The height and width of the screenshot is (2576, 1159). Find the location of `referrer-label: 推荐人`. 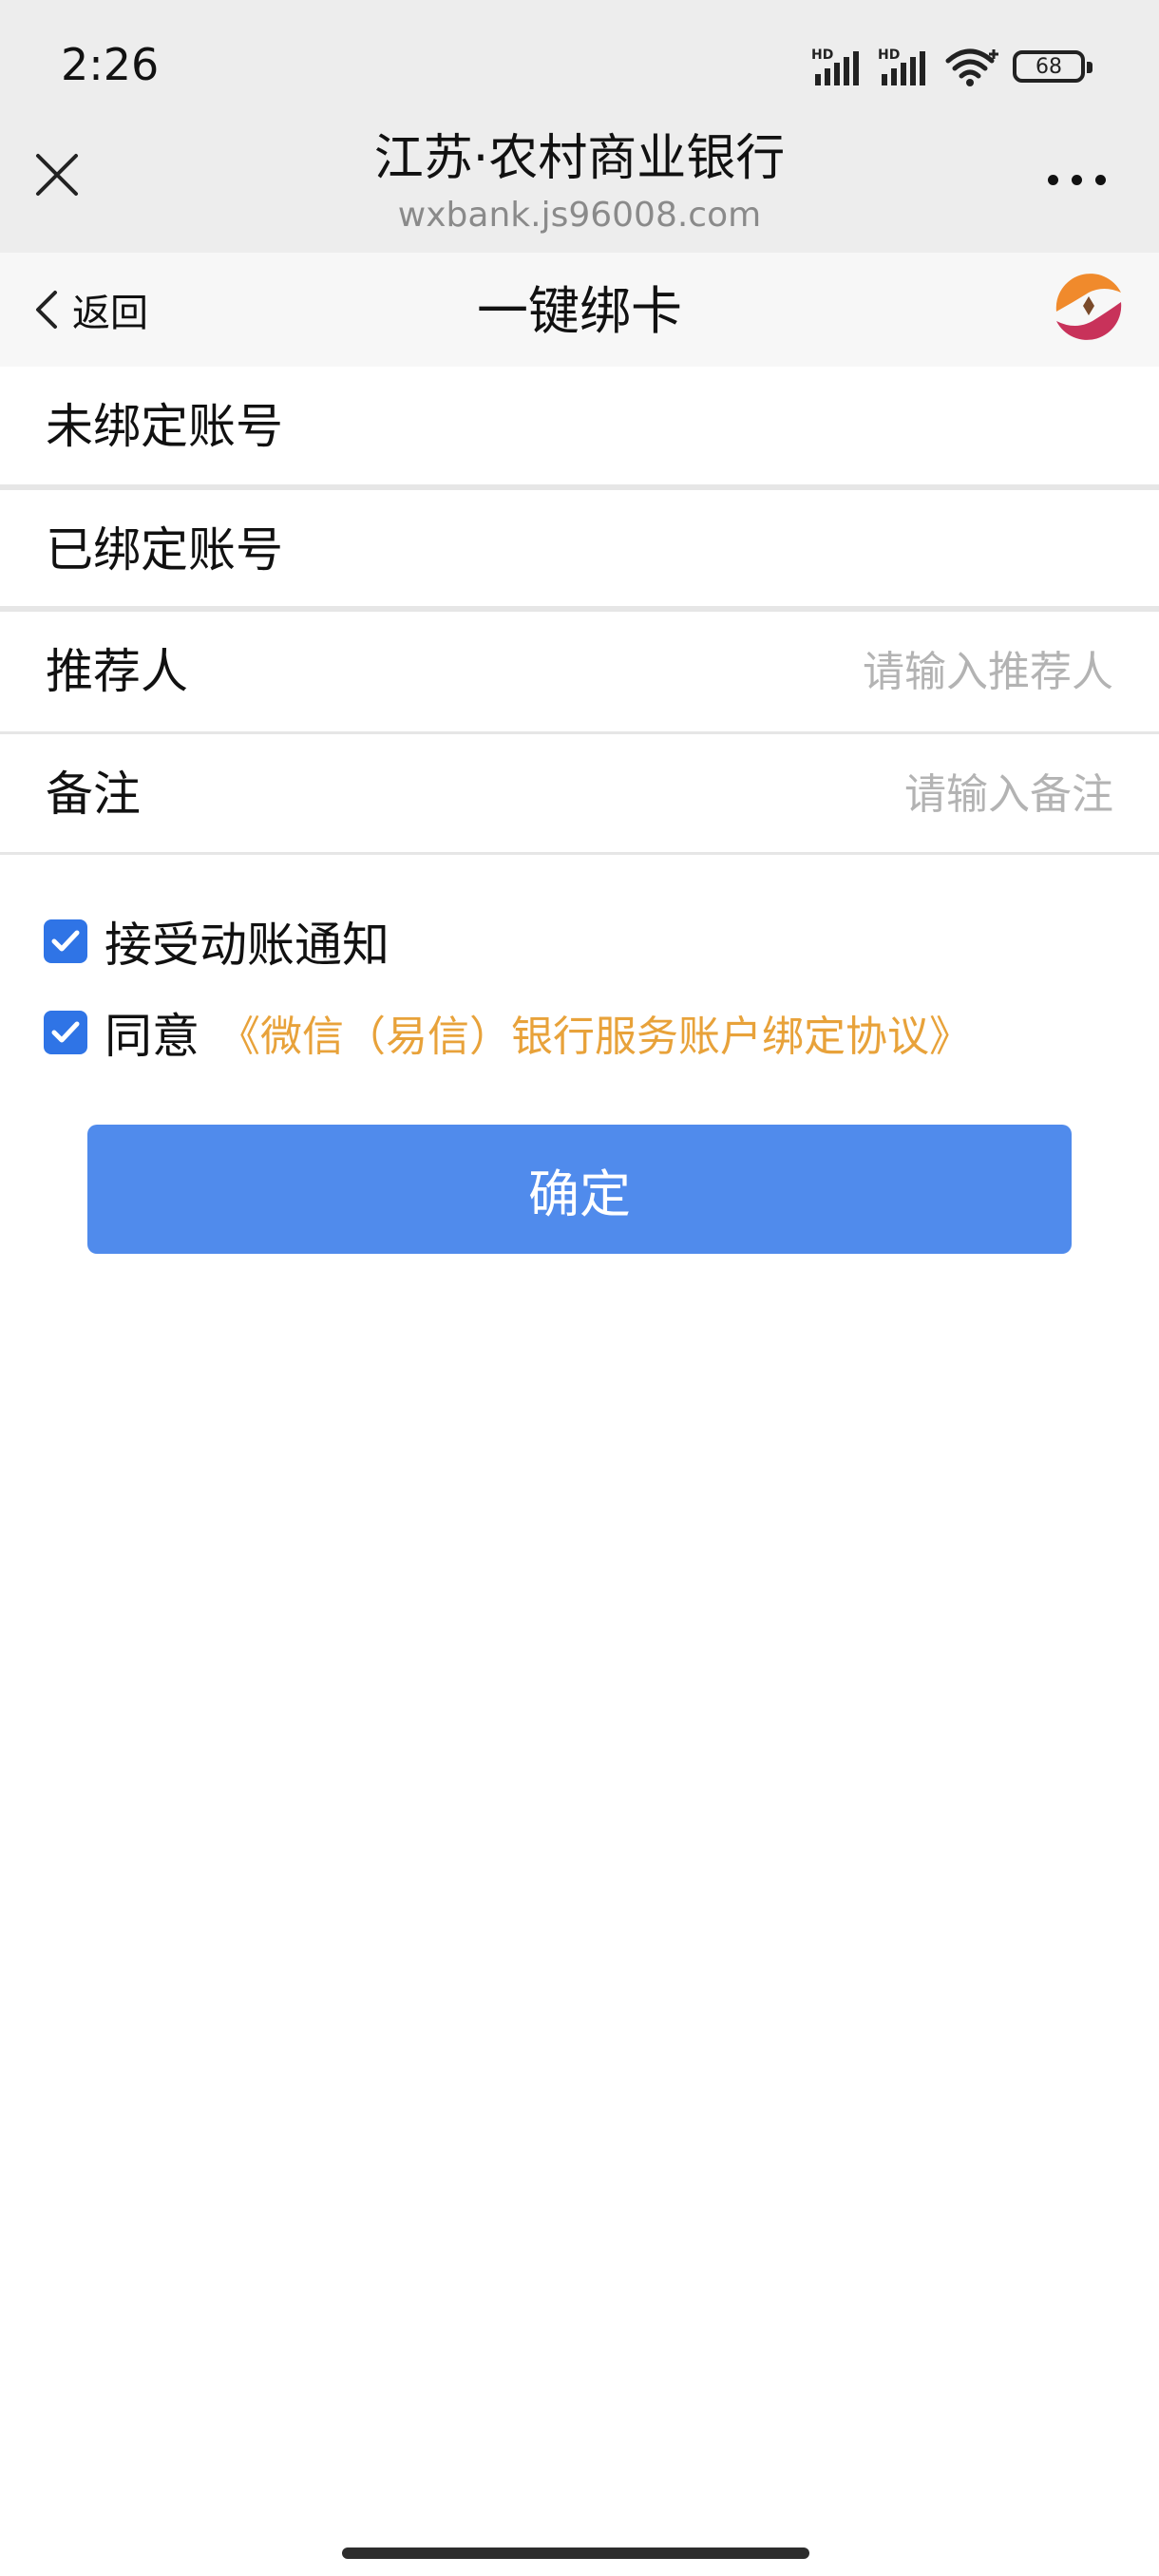

referrer-label: 推荐人 is located at coordinates (117, 671).